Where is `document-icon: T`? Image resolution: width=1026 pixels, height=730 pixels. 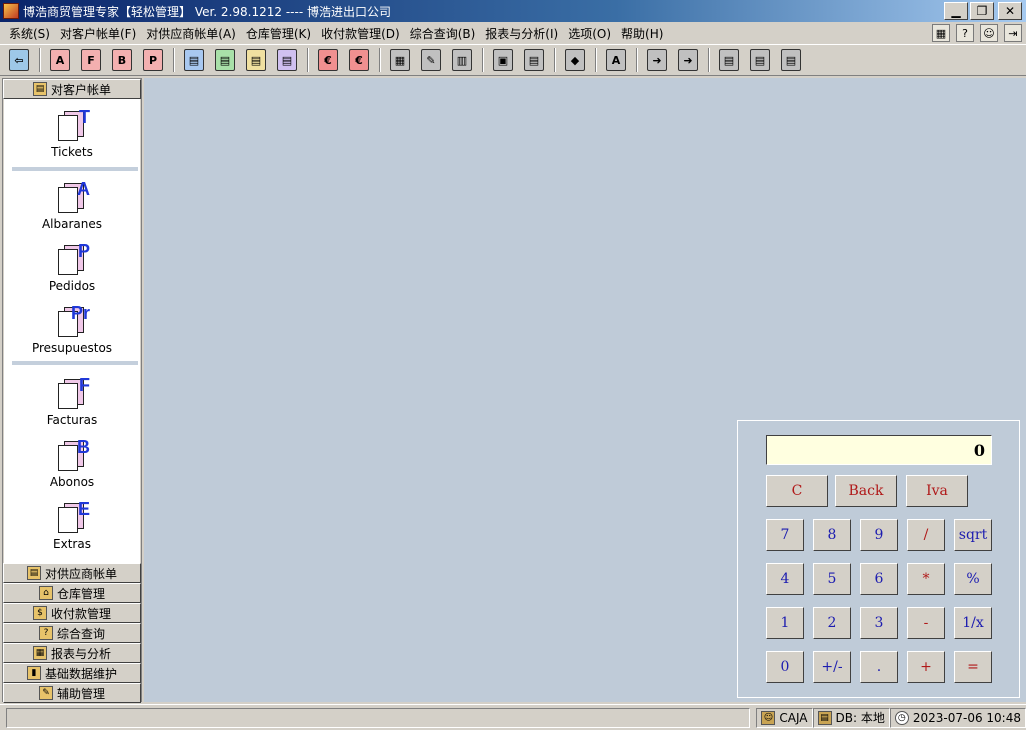 document-icon: T is located at coordinates (72, 125).